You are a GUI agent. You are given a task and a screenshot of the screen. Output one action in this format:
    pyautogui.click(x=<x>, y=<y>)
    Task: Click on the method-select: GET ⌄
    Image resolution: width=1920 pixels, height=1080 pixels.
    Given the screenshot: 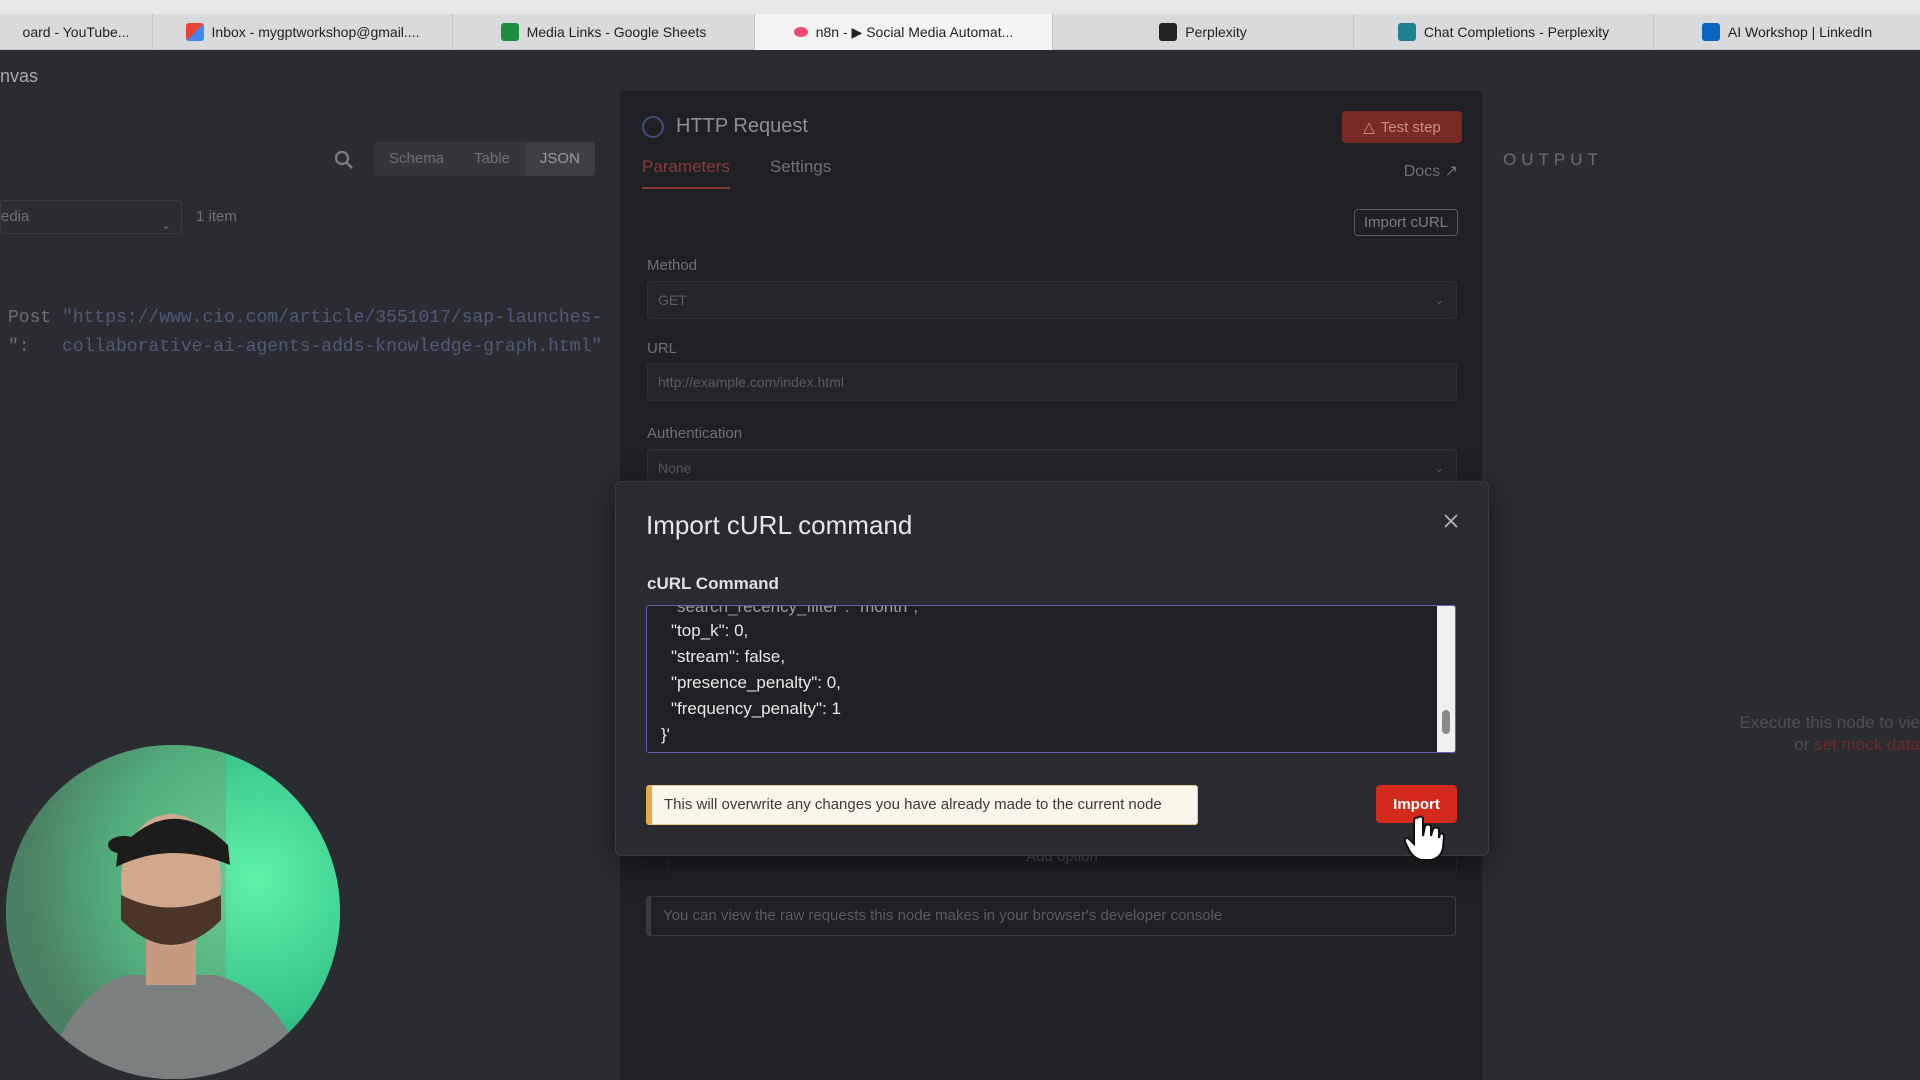 What is the action you would take?
    pyautogui.click(x=1052, y=300)
    